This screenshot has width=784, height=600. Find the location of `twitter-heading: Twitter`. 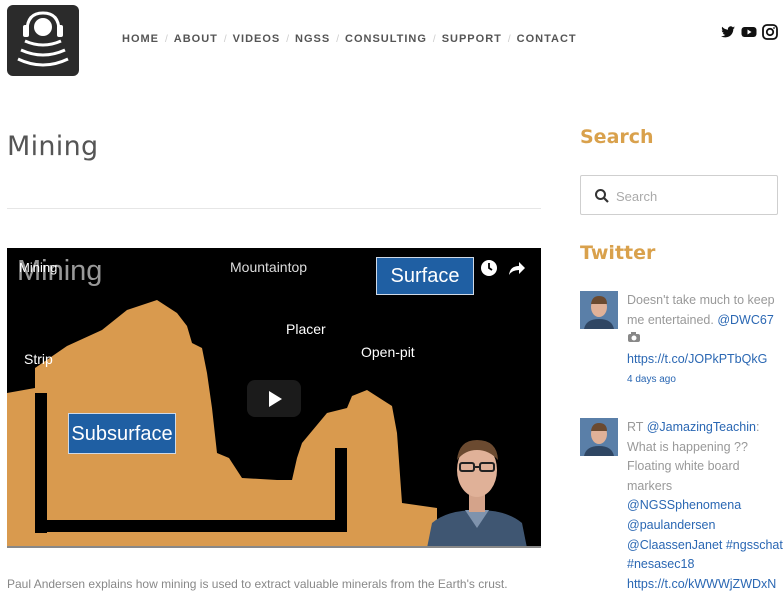

twitter-heading: Twitter is located at coordinates (618, 253).